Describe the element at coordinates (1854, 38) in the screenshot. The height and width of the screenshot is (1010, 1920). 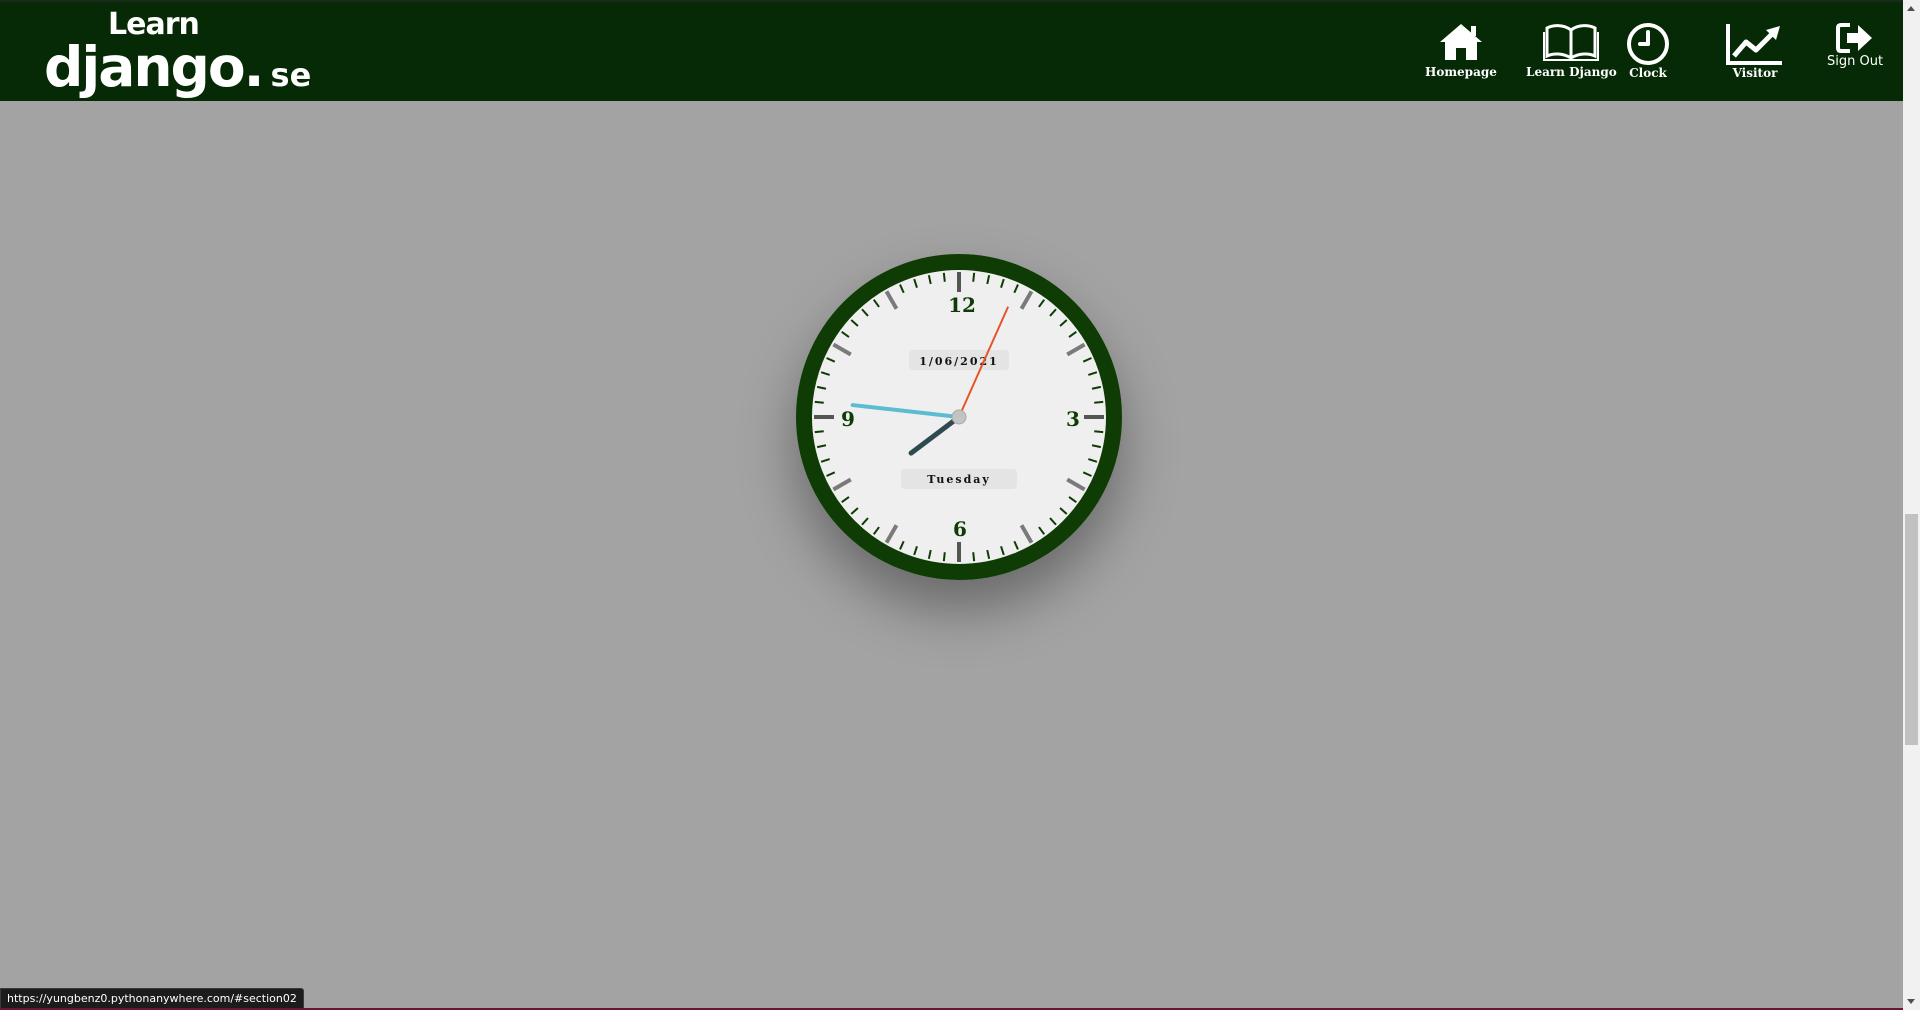
I see `sign-out-icon` at that location.